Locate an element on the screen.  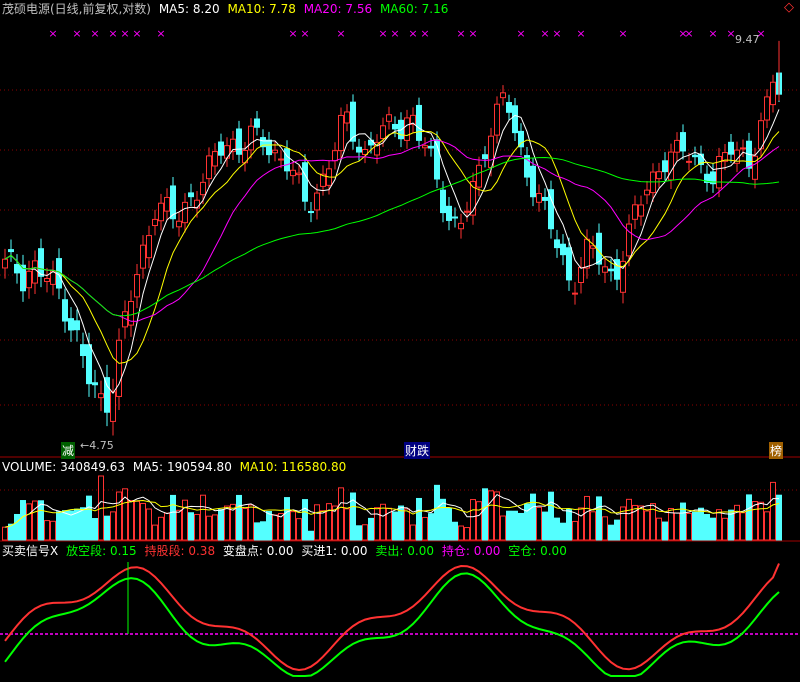
mairu-label: 买进1: 0.00 is located at coordinates (334, 551).